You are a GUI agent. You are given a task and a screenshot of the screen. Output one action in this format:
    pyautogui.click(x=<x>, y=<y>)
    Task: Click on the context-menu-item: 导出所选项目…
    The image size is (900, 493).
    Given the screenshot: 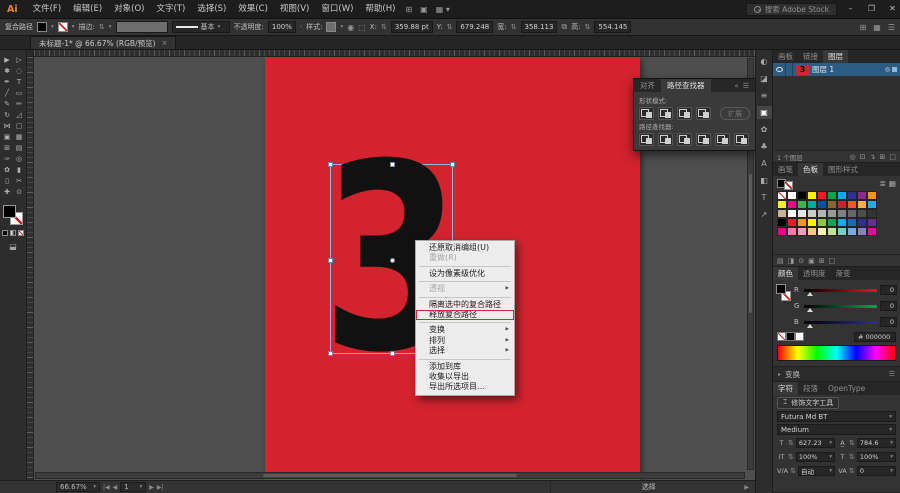 What is the action you would take?
    pyautogui.click(x=465, y=387)
    